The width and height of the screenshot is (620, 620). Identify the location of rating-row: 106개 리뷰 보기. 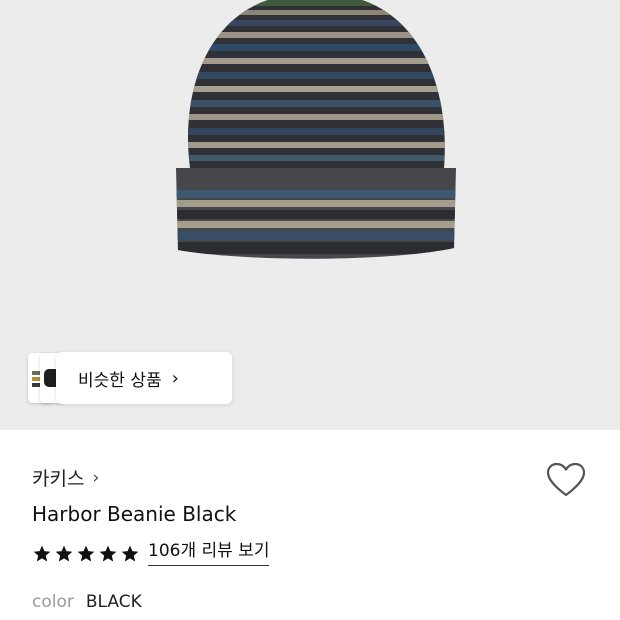
(151, 554).